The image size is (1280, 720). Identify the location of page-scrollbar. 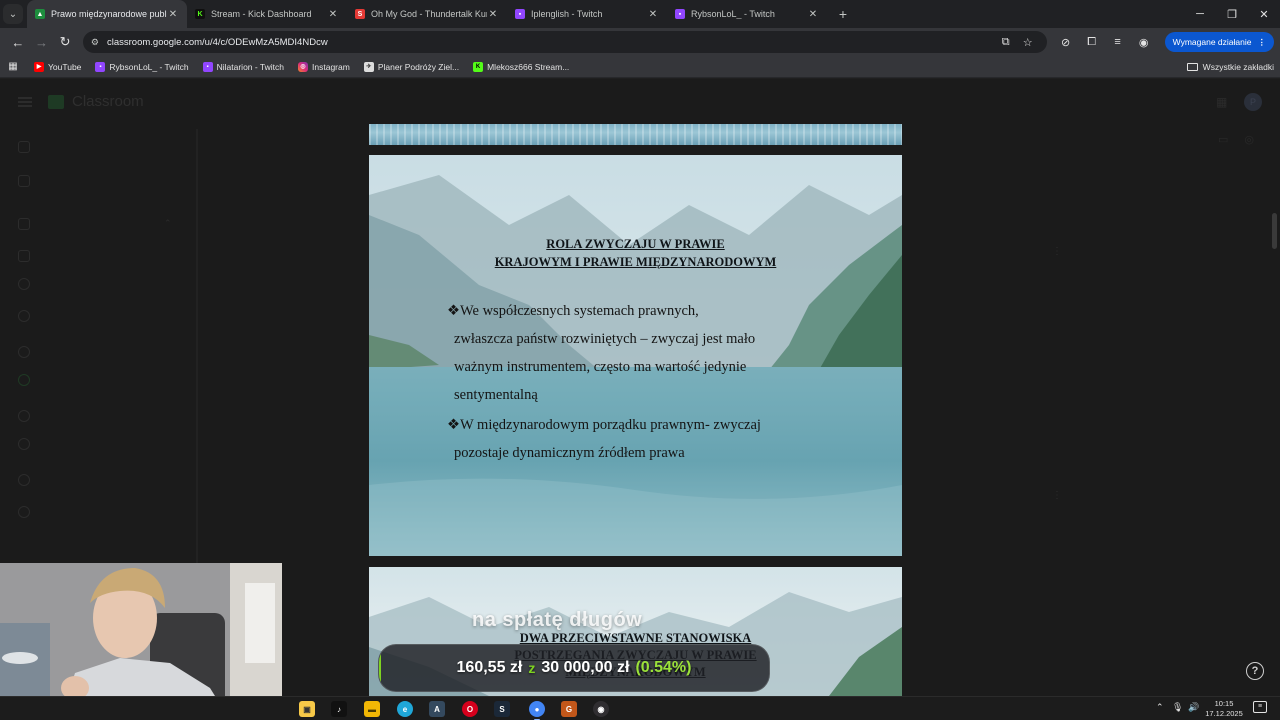
(1274, 231).